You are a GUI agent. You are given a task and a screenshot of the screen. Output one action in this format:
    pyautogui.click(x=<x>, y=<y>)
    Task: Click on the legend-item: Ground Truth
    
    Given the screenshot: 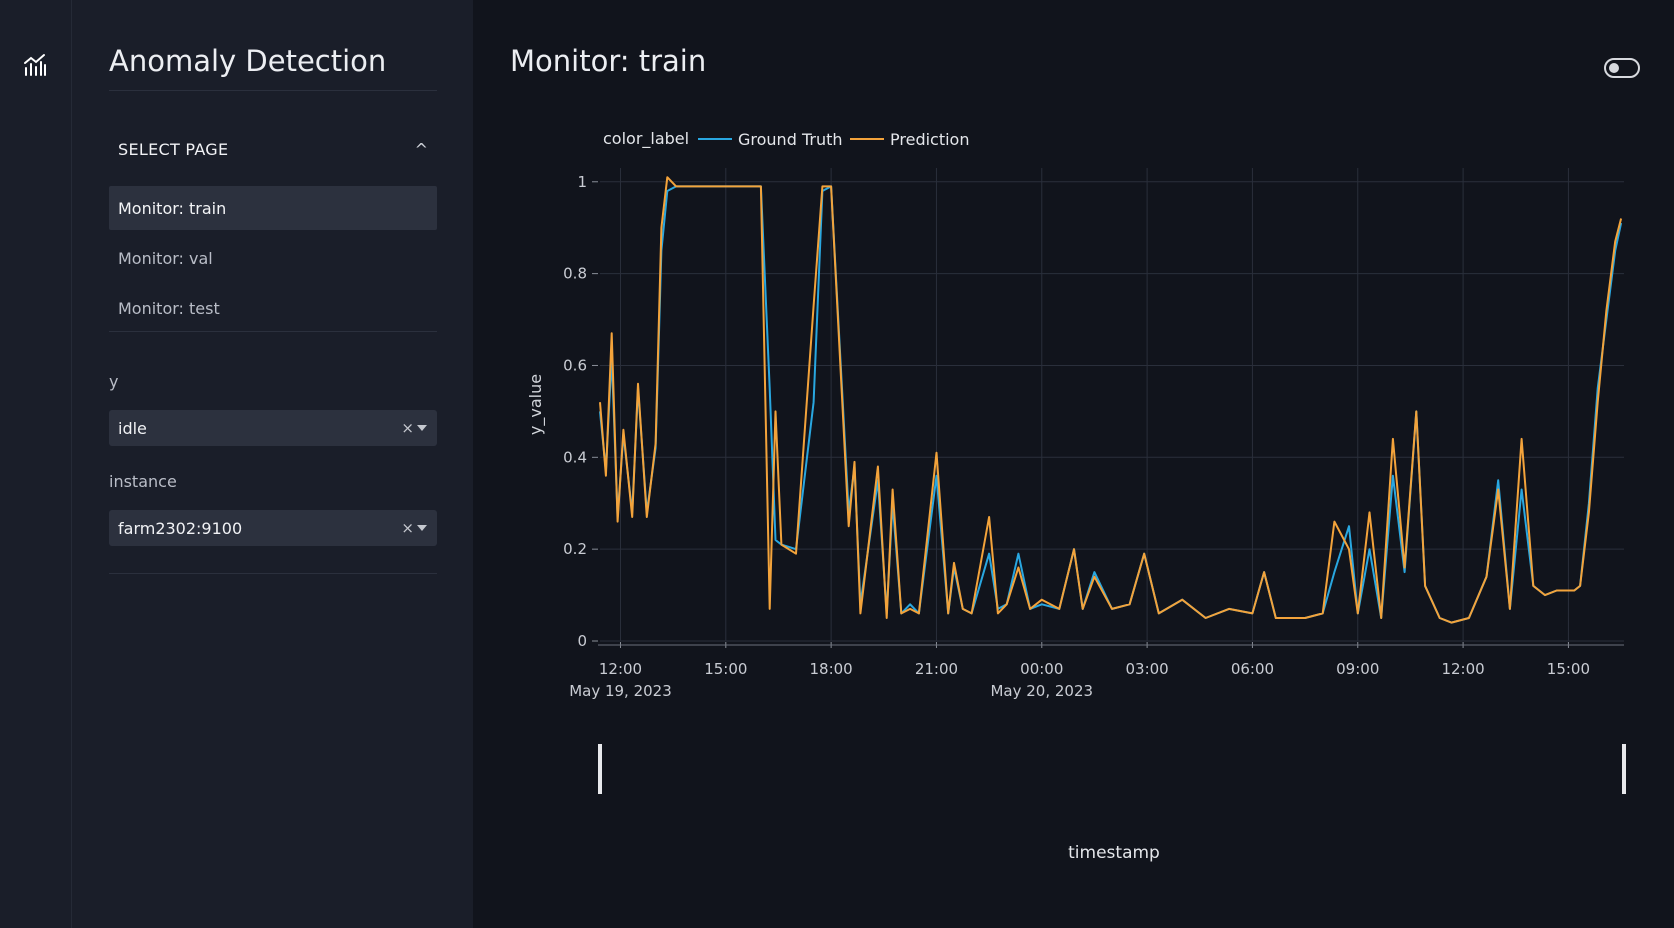 What is the action you would take?
    pyautogui.click(x=790, y=139)
    